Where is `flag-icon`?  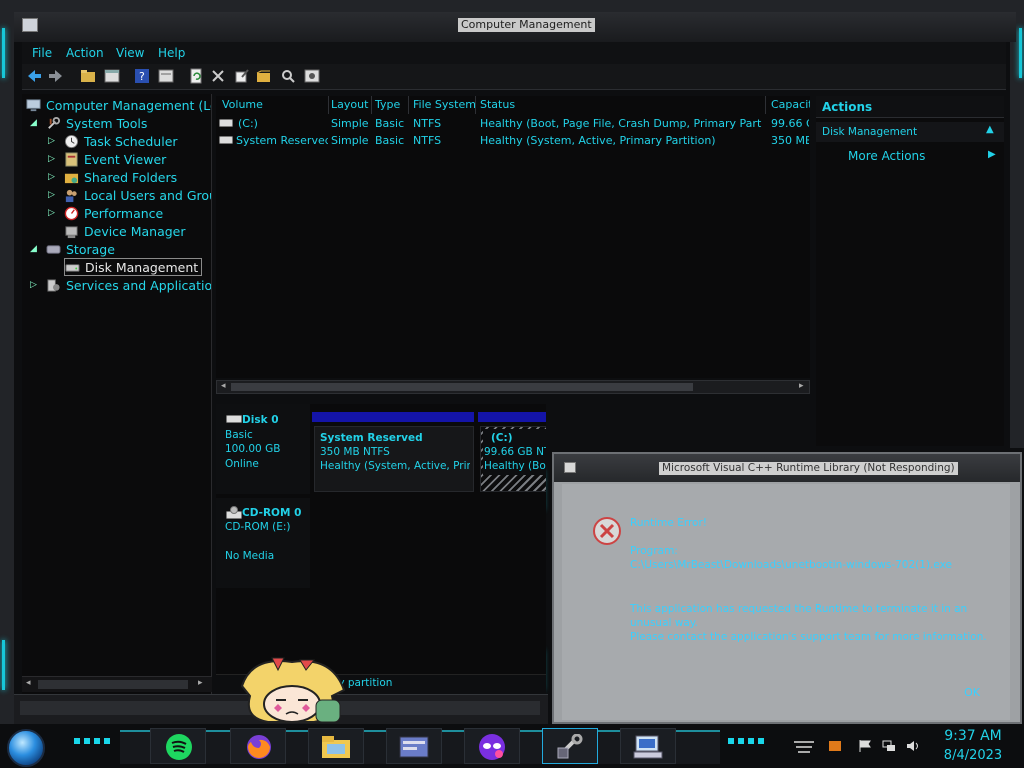
flag-icon is located at coordinates (865, 746).